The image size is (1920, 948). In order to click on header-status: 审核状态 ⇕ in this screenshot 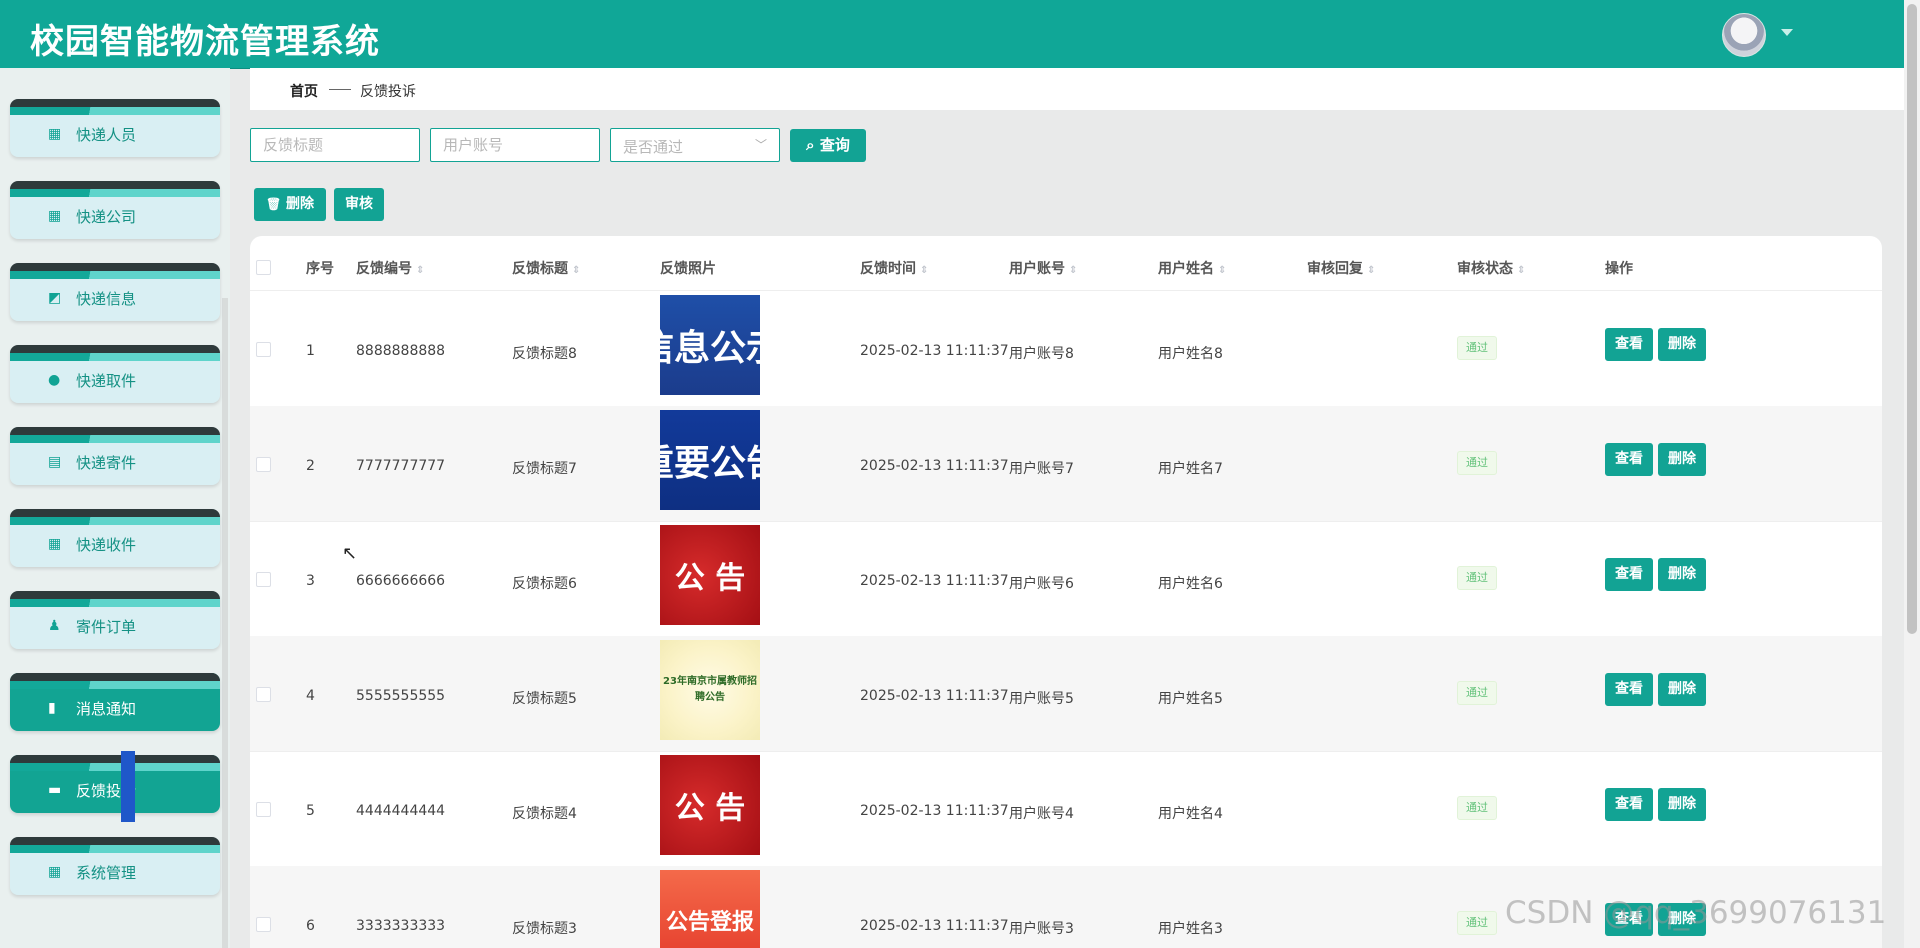, I will do `click(1491, 268)`.